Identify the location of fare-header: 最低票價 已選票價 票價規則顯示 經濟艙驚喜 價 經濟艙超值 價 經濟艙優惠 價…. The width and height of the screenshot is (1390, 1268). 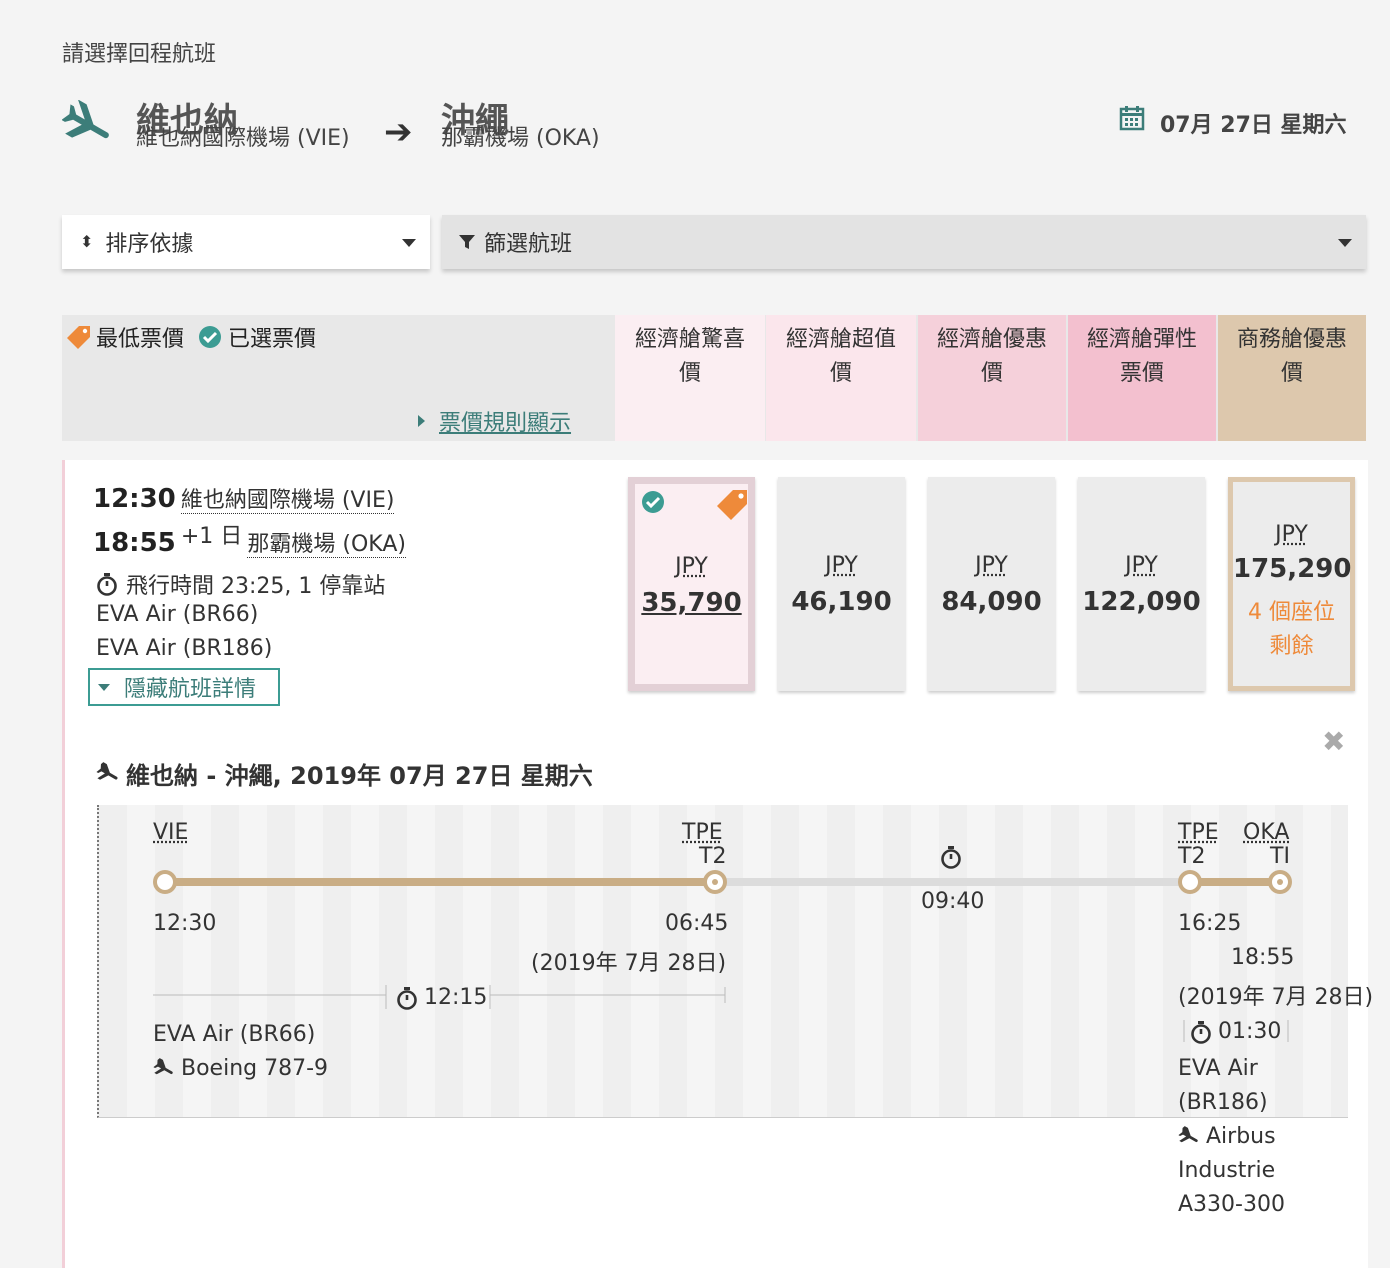
(714, 378).